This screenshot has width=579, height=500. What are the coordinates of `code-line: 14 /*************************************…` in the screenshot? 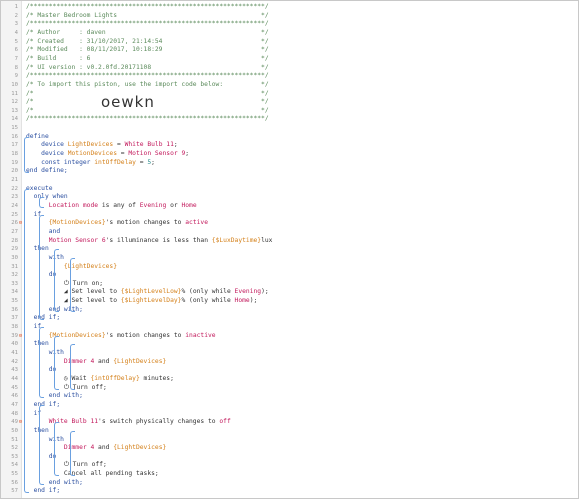 It's located at (289, 119).